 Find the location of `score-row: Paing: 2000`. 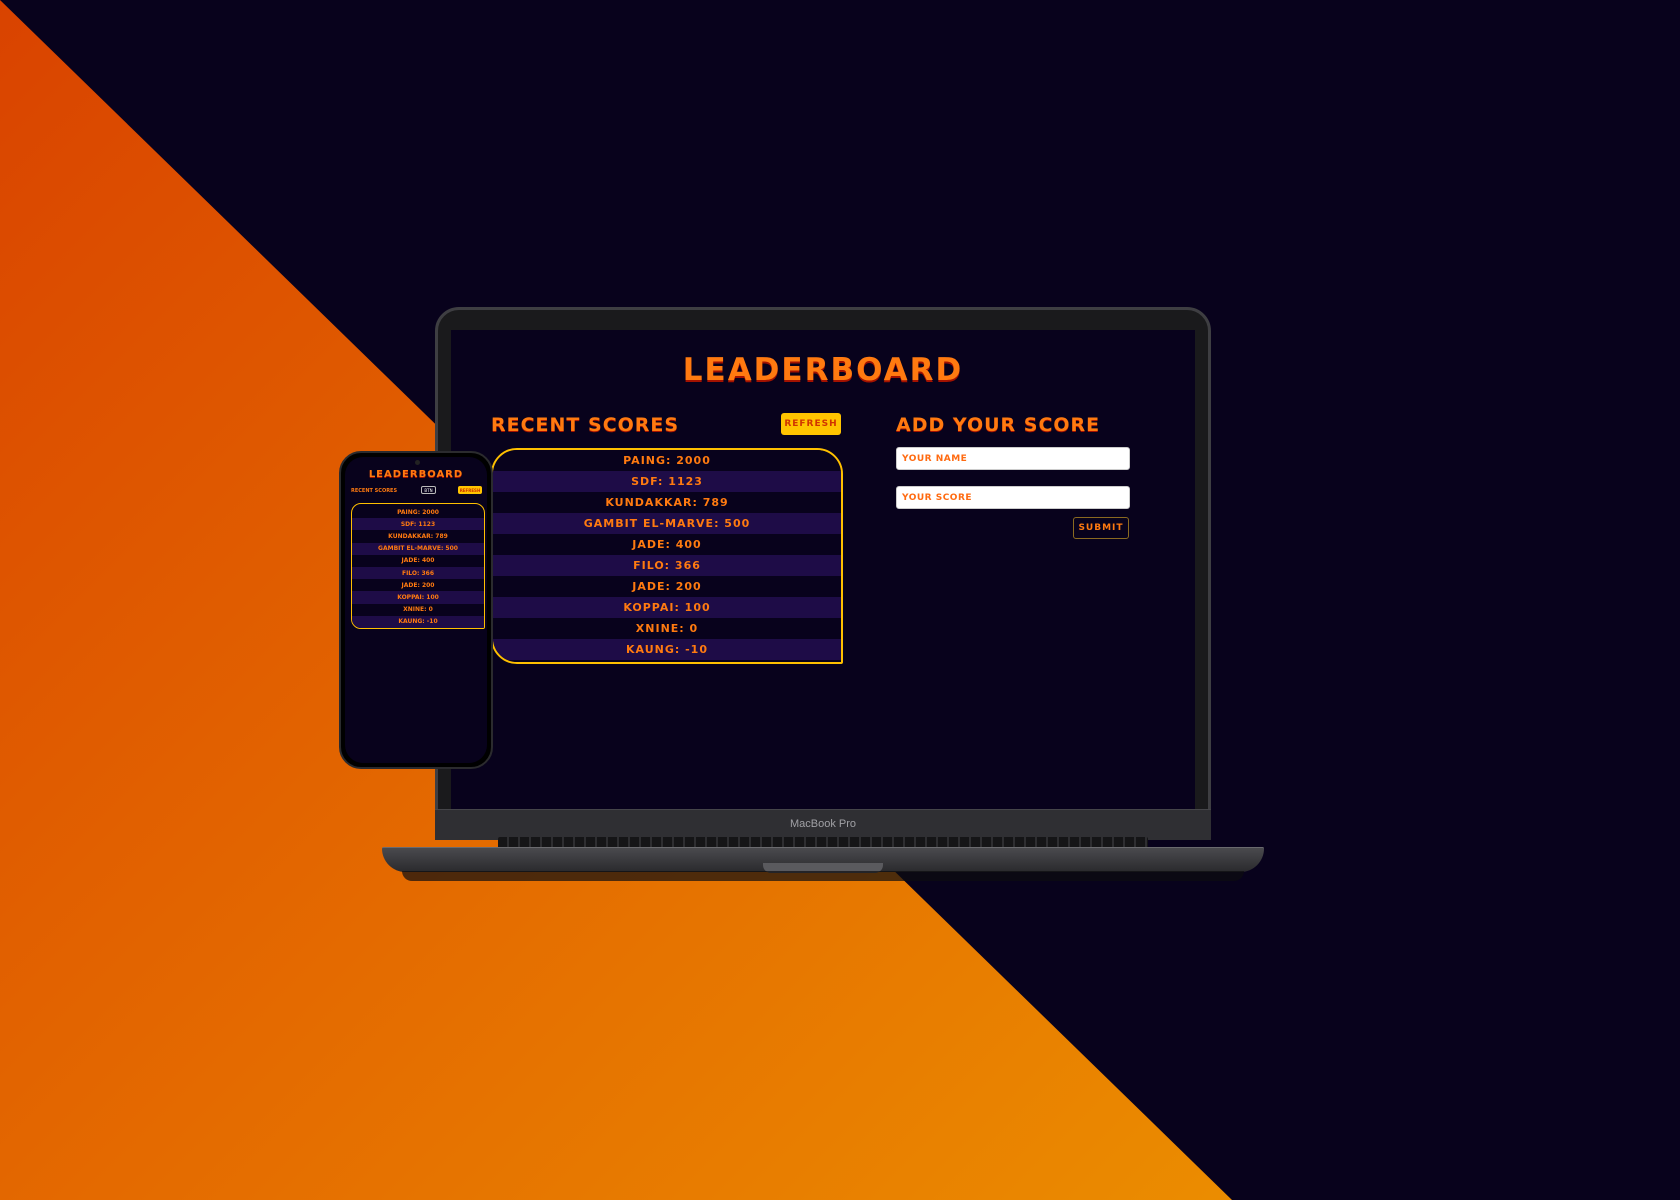

score-row: Paing: 2000 is located at coordinates (667, 460).